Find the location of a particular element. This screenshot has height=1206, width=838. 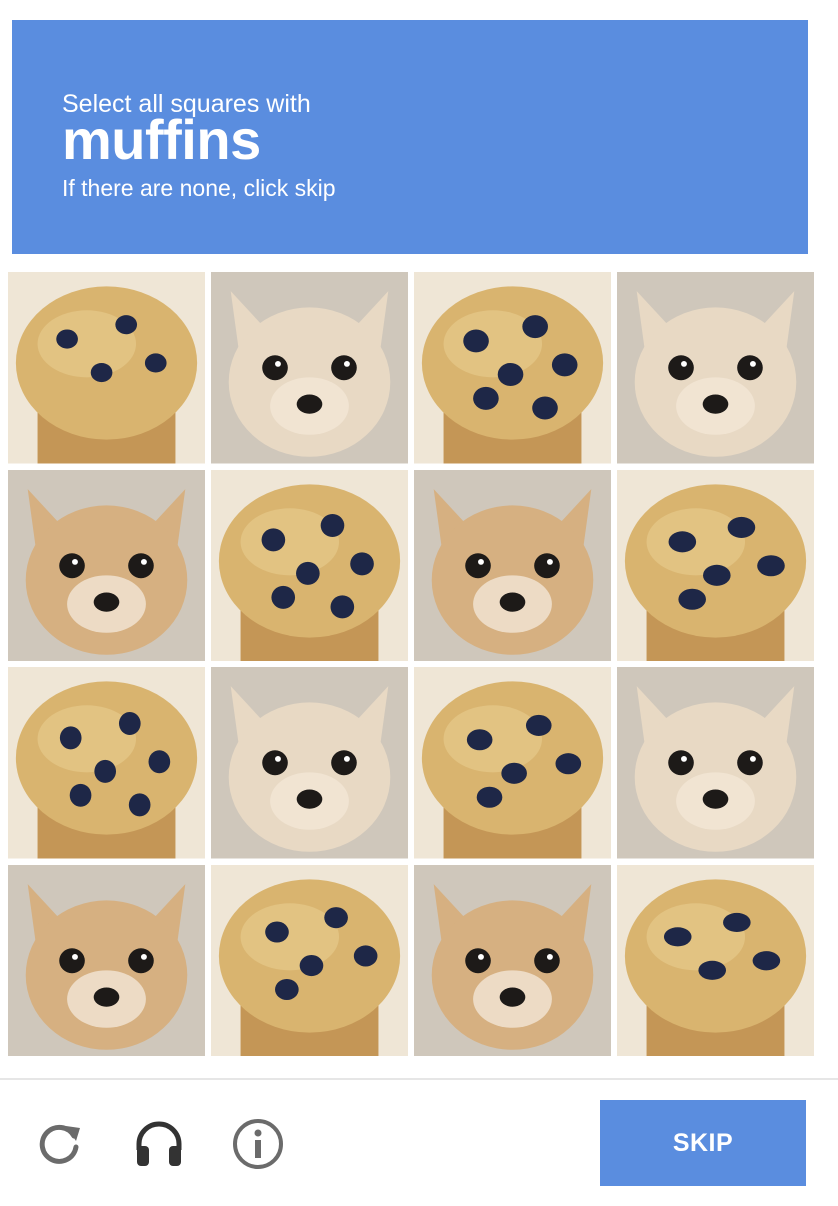

reload-button is located at coordinates (60, 1144).